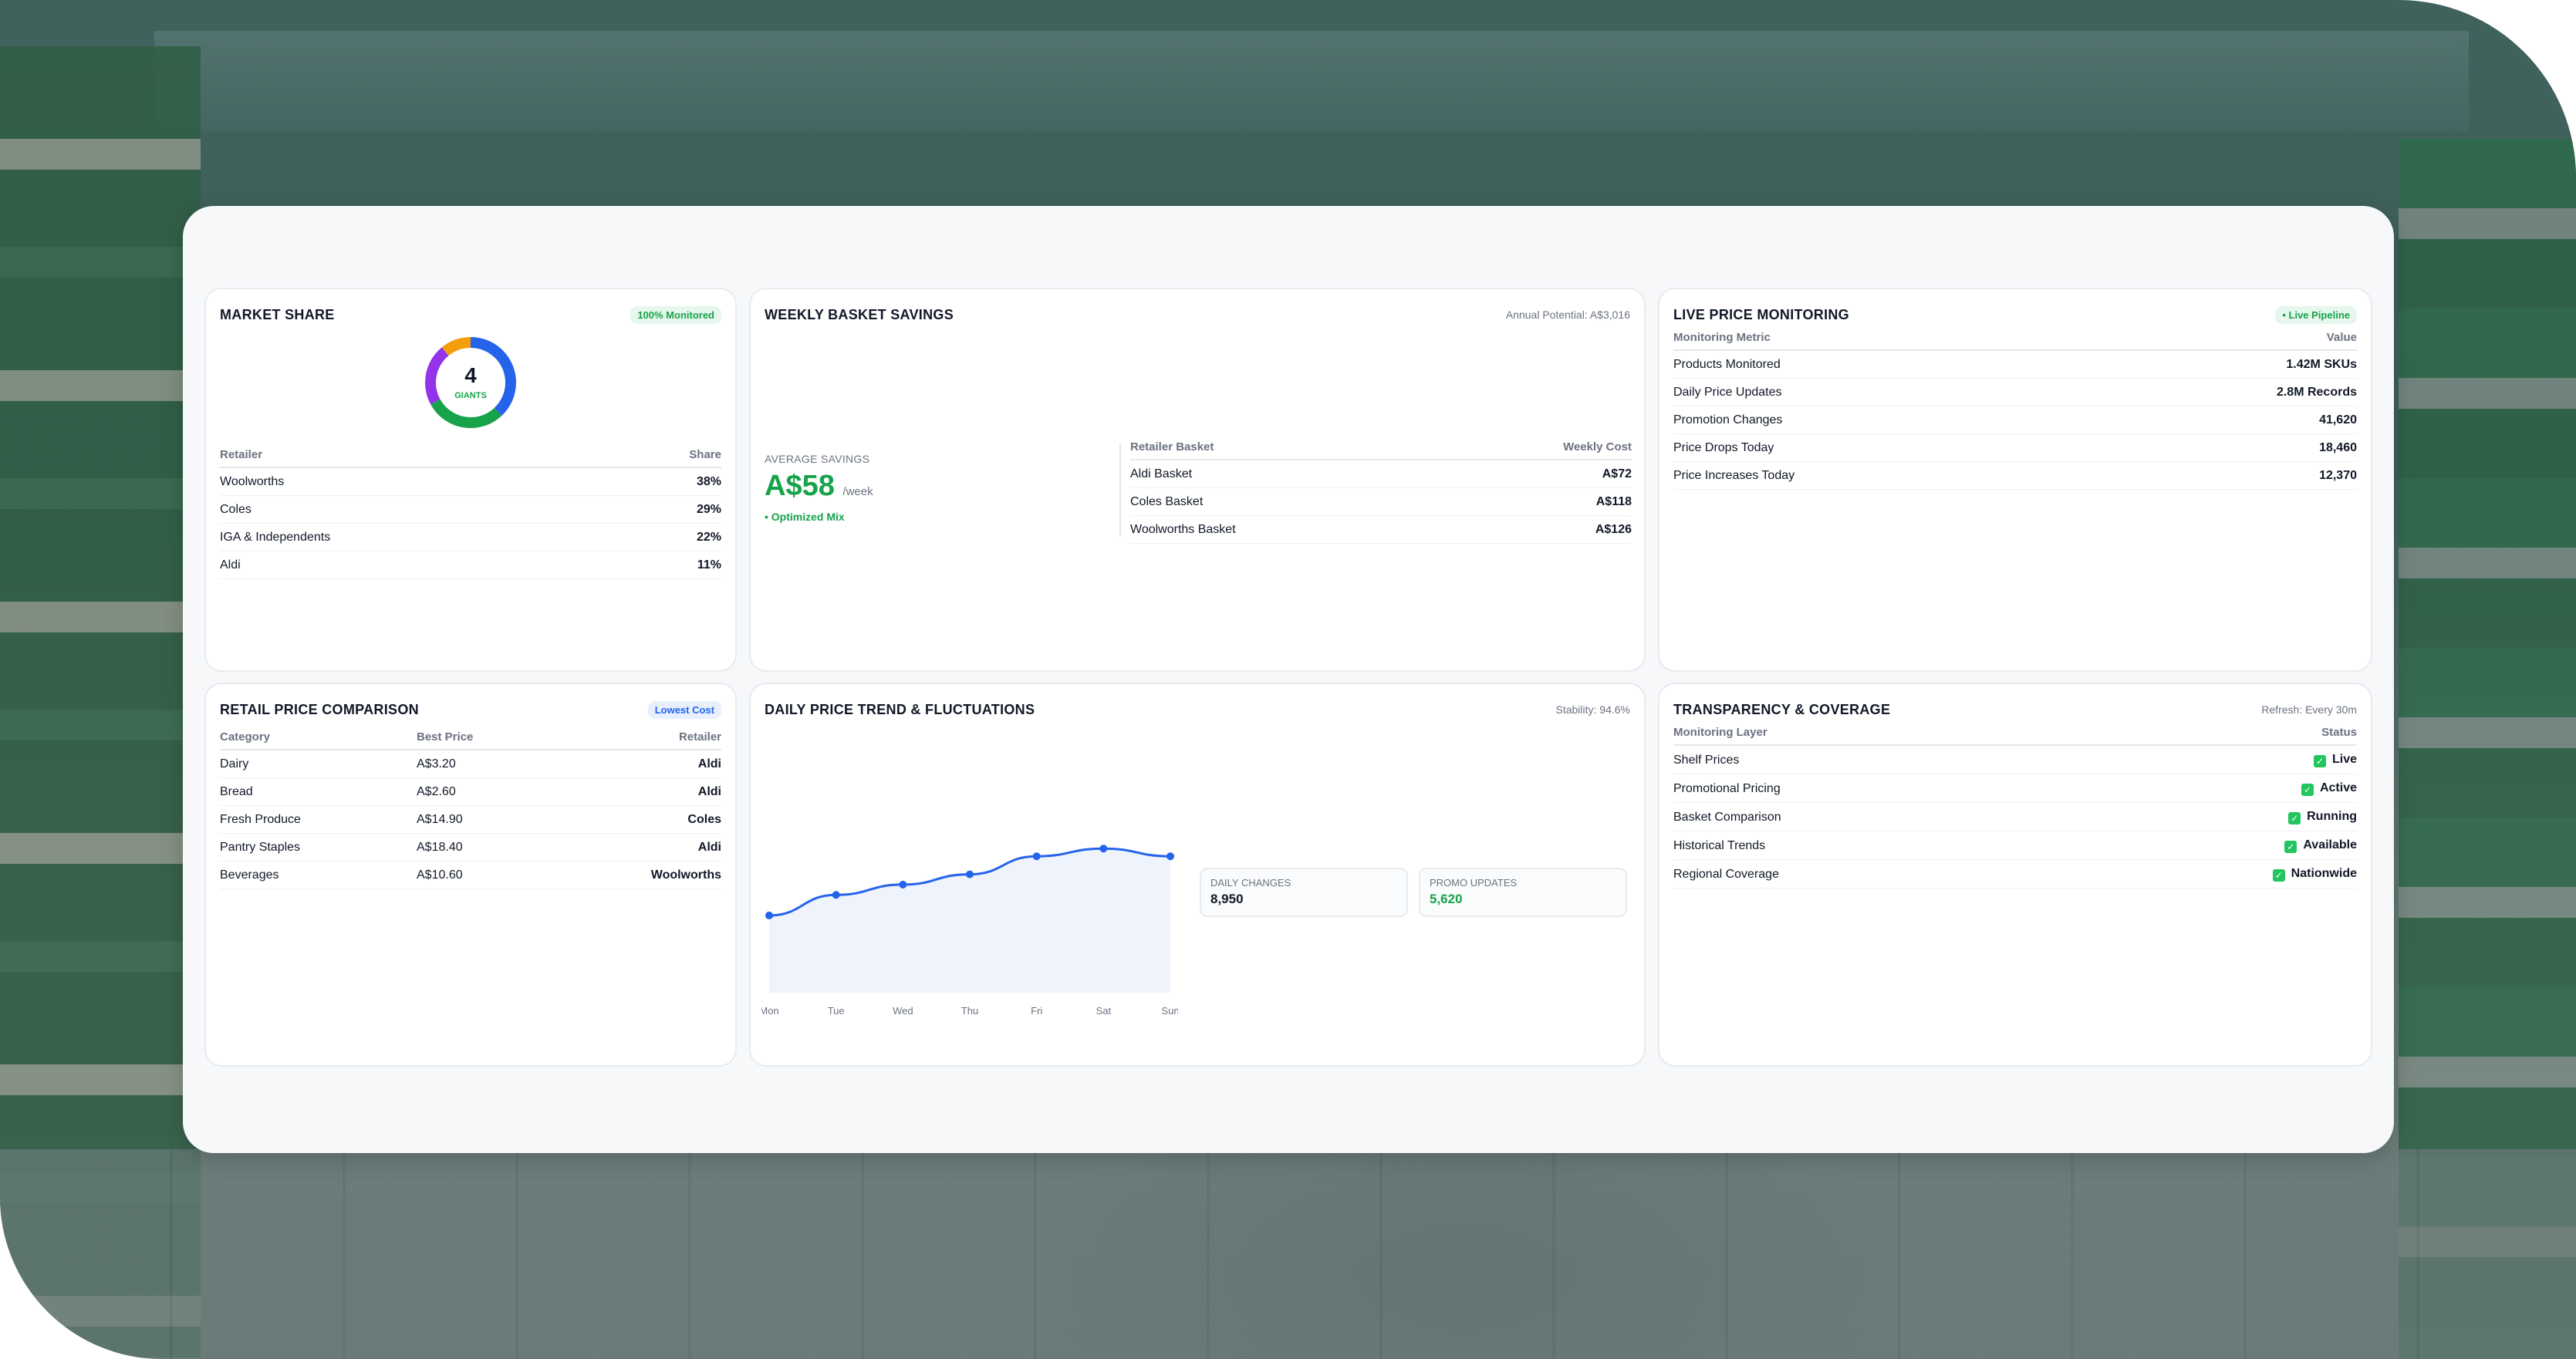 The image size is (2576, 1359). What do you see at coordinates (2221, 364) in the screenshot?
I see `metric-value: 1.42M SKUs` at bounding box center [2221, 364].